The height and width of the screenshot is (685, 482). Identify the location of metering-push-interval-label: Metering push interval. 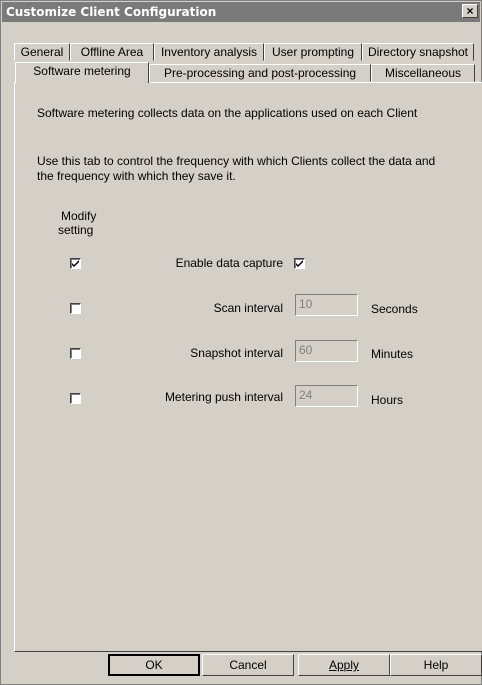
(223, 397).